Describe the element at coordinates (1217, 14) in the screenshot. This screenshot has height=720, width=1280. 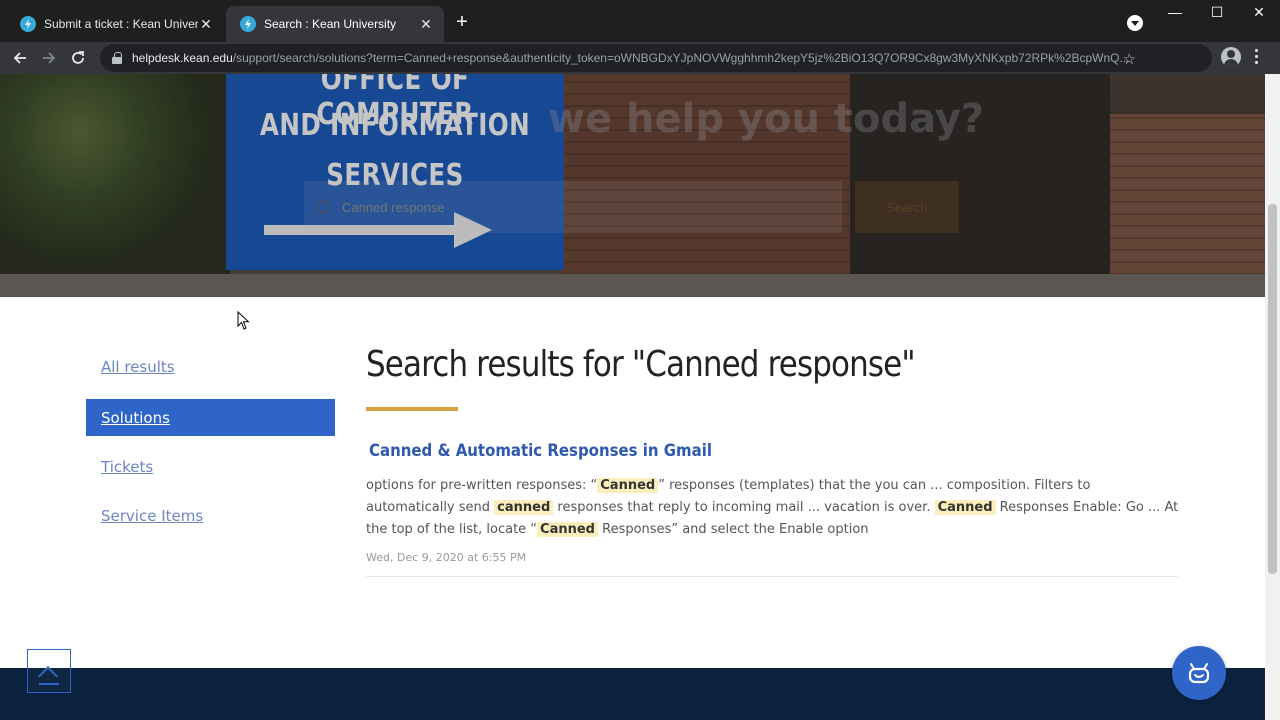
I see `maximize-icon: ☐` at that location.